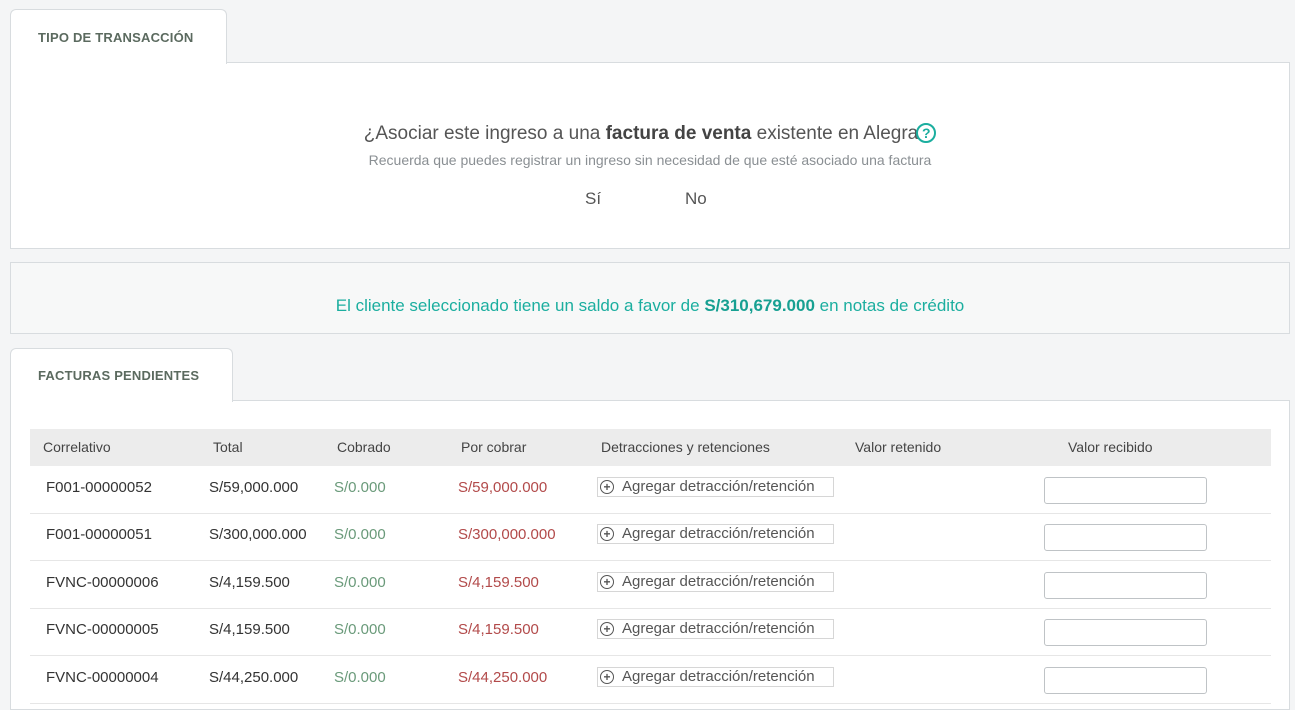 Image resolution: width=1295 pixels, height=710 pixels. I want to click on help-icon: ?, so click(926, 133).